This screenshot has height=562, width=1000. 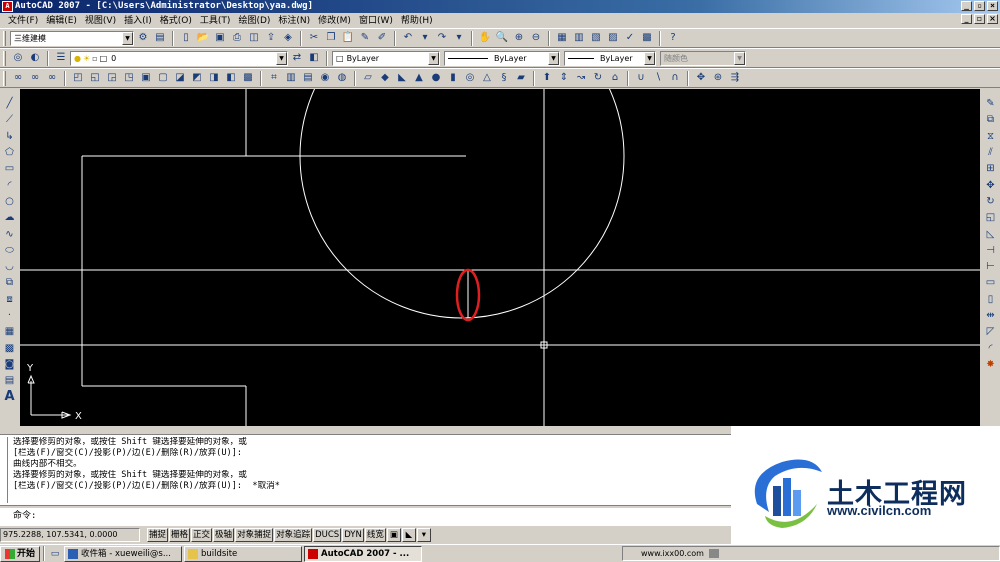 I want to click on presspull-icon: ⇕, so click(x=564, y=78).